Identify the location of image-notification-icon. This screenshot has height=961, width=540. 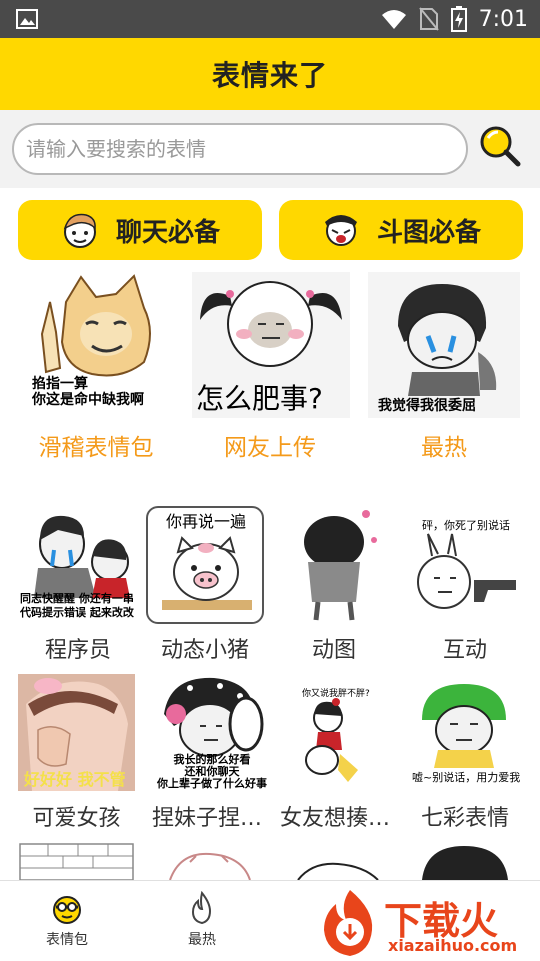
(27, 19).